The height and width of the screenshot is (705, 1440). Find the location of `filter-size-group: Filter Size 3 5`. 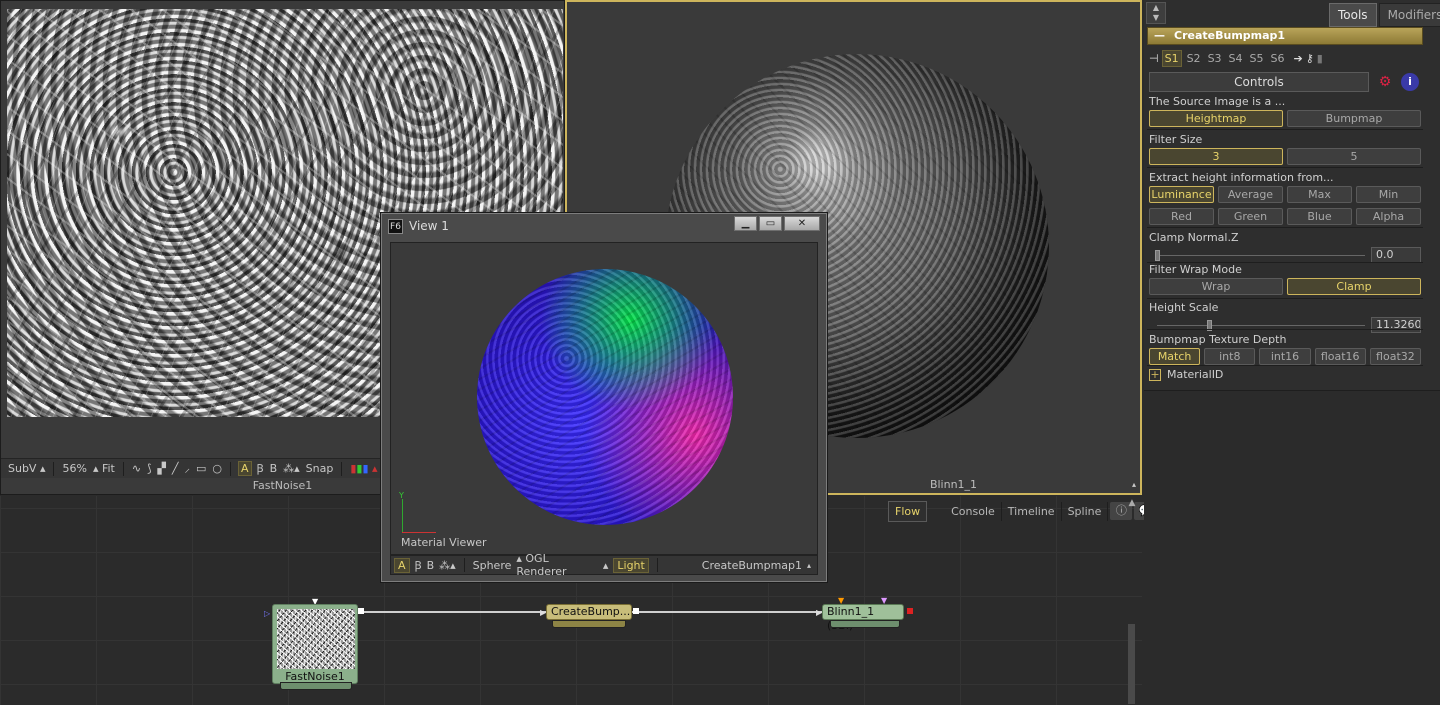

filter-size-group: Filter Size 3 5 is located at coordinates (1285, 149).